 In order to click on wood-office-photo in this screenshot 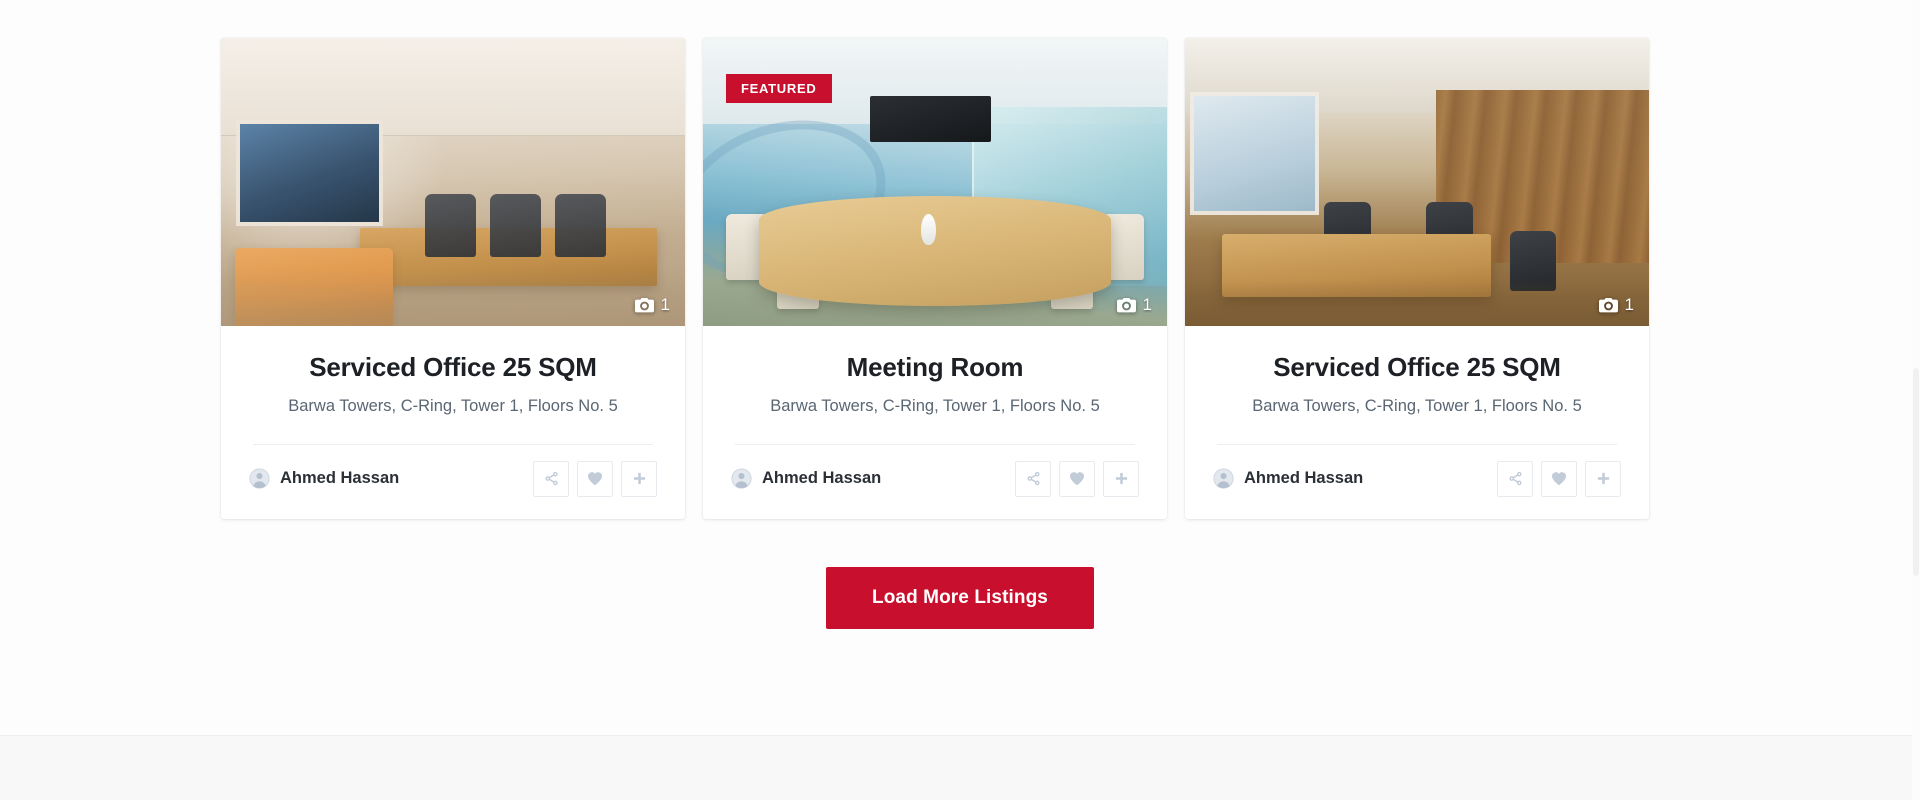, I will do `click(1417, 182)`.